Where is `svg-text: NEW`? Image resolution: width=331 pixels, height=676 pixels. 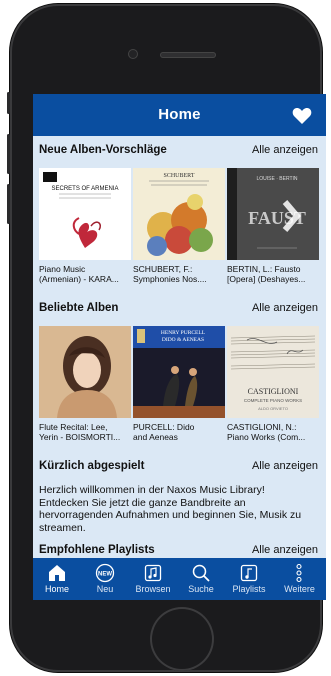 svg-text: NEW is located at coordinates (105, 575).